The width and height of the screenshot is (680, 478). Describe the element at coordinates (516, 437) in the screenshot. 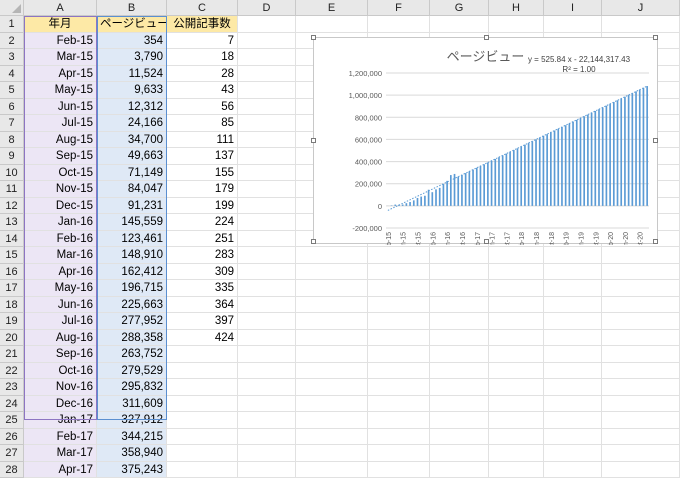

I see `cell-h26` at that location.